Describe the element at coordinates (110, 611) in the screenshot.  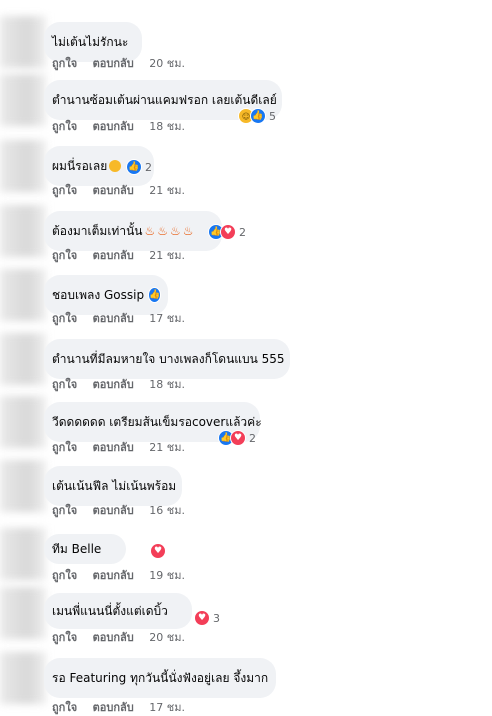
I see `comment-text: เมนพี่แนนนี่ตั้งแต่เดบิ้ว` at that location.